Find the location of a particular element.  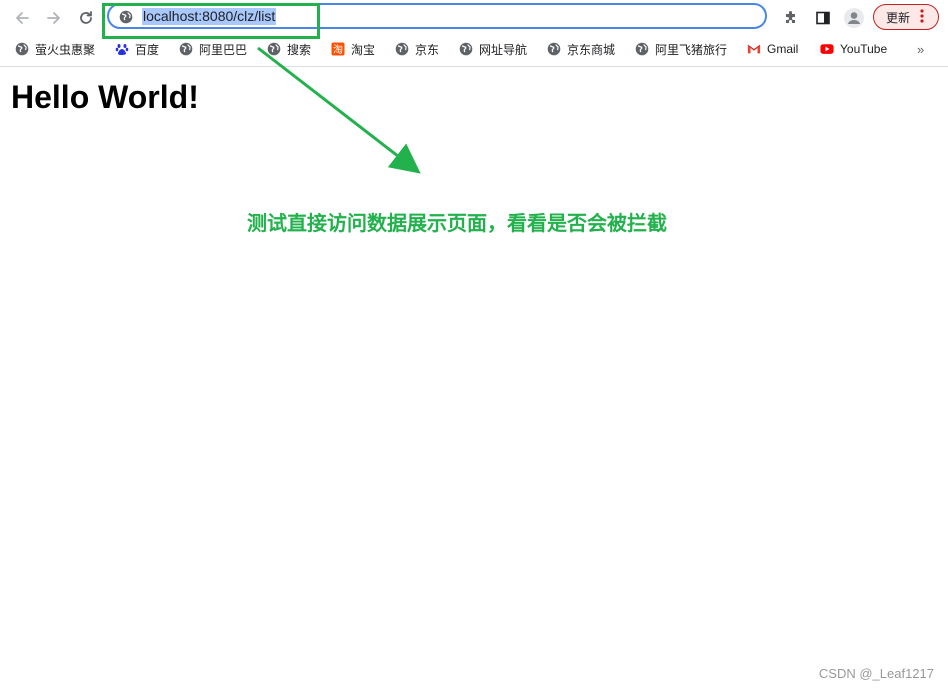

annotation-layer is located at coordinates (339, 110).